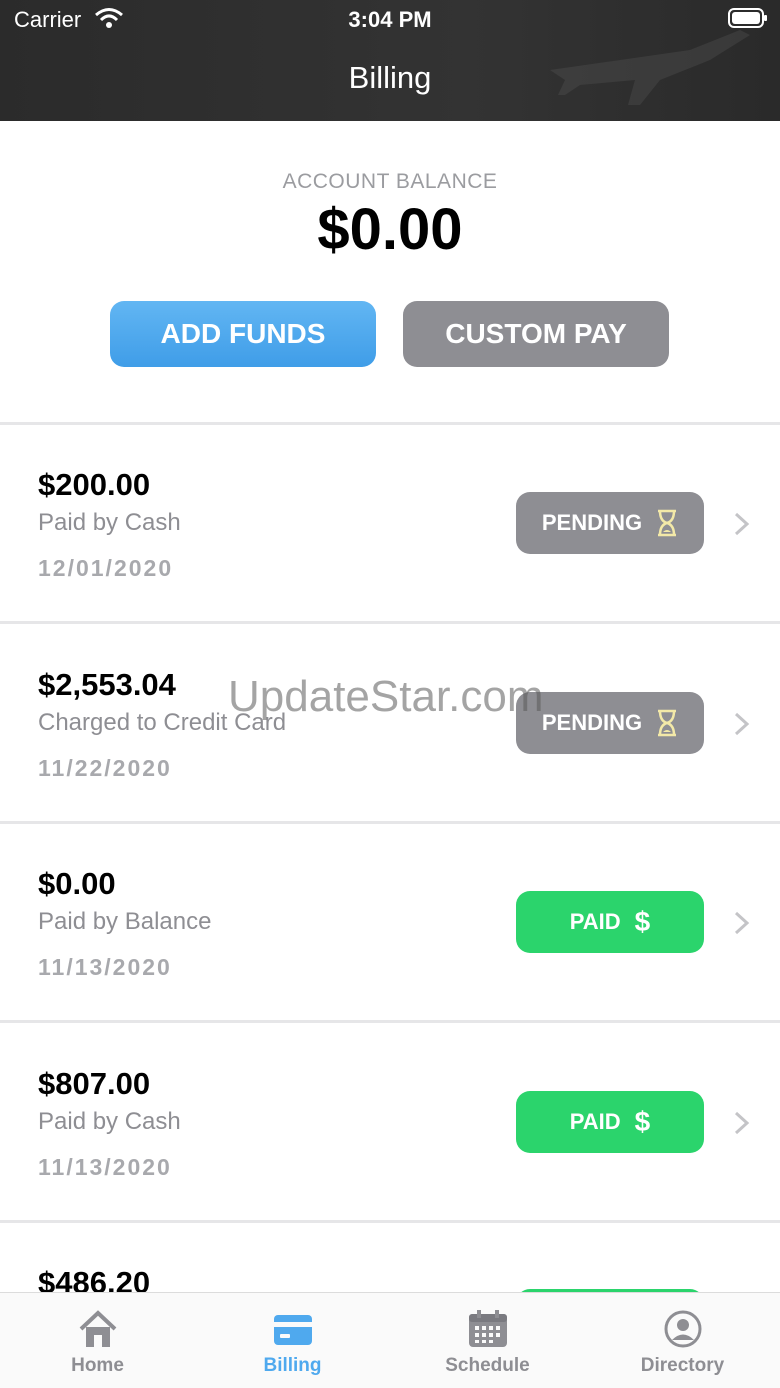  I want to click on transaction-row: $200.00 Paid by Cash 12/01/2020 PENDING, so click(390, 523).